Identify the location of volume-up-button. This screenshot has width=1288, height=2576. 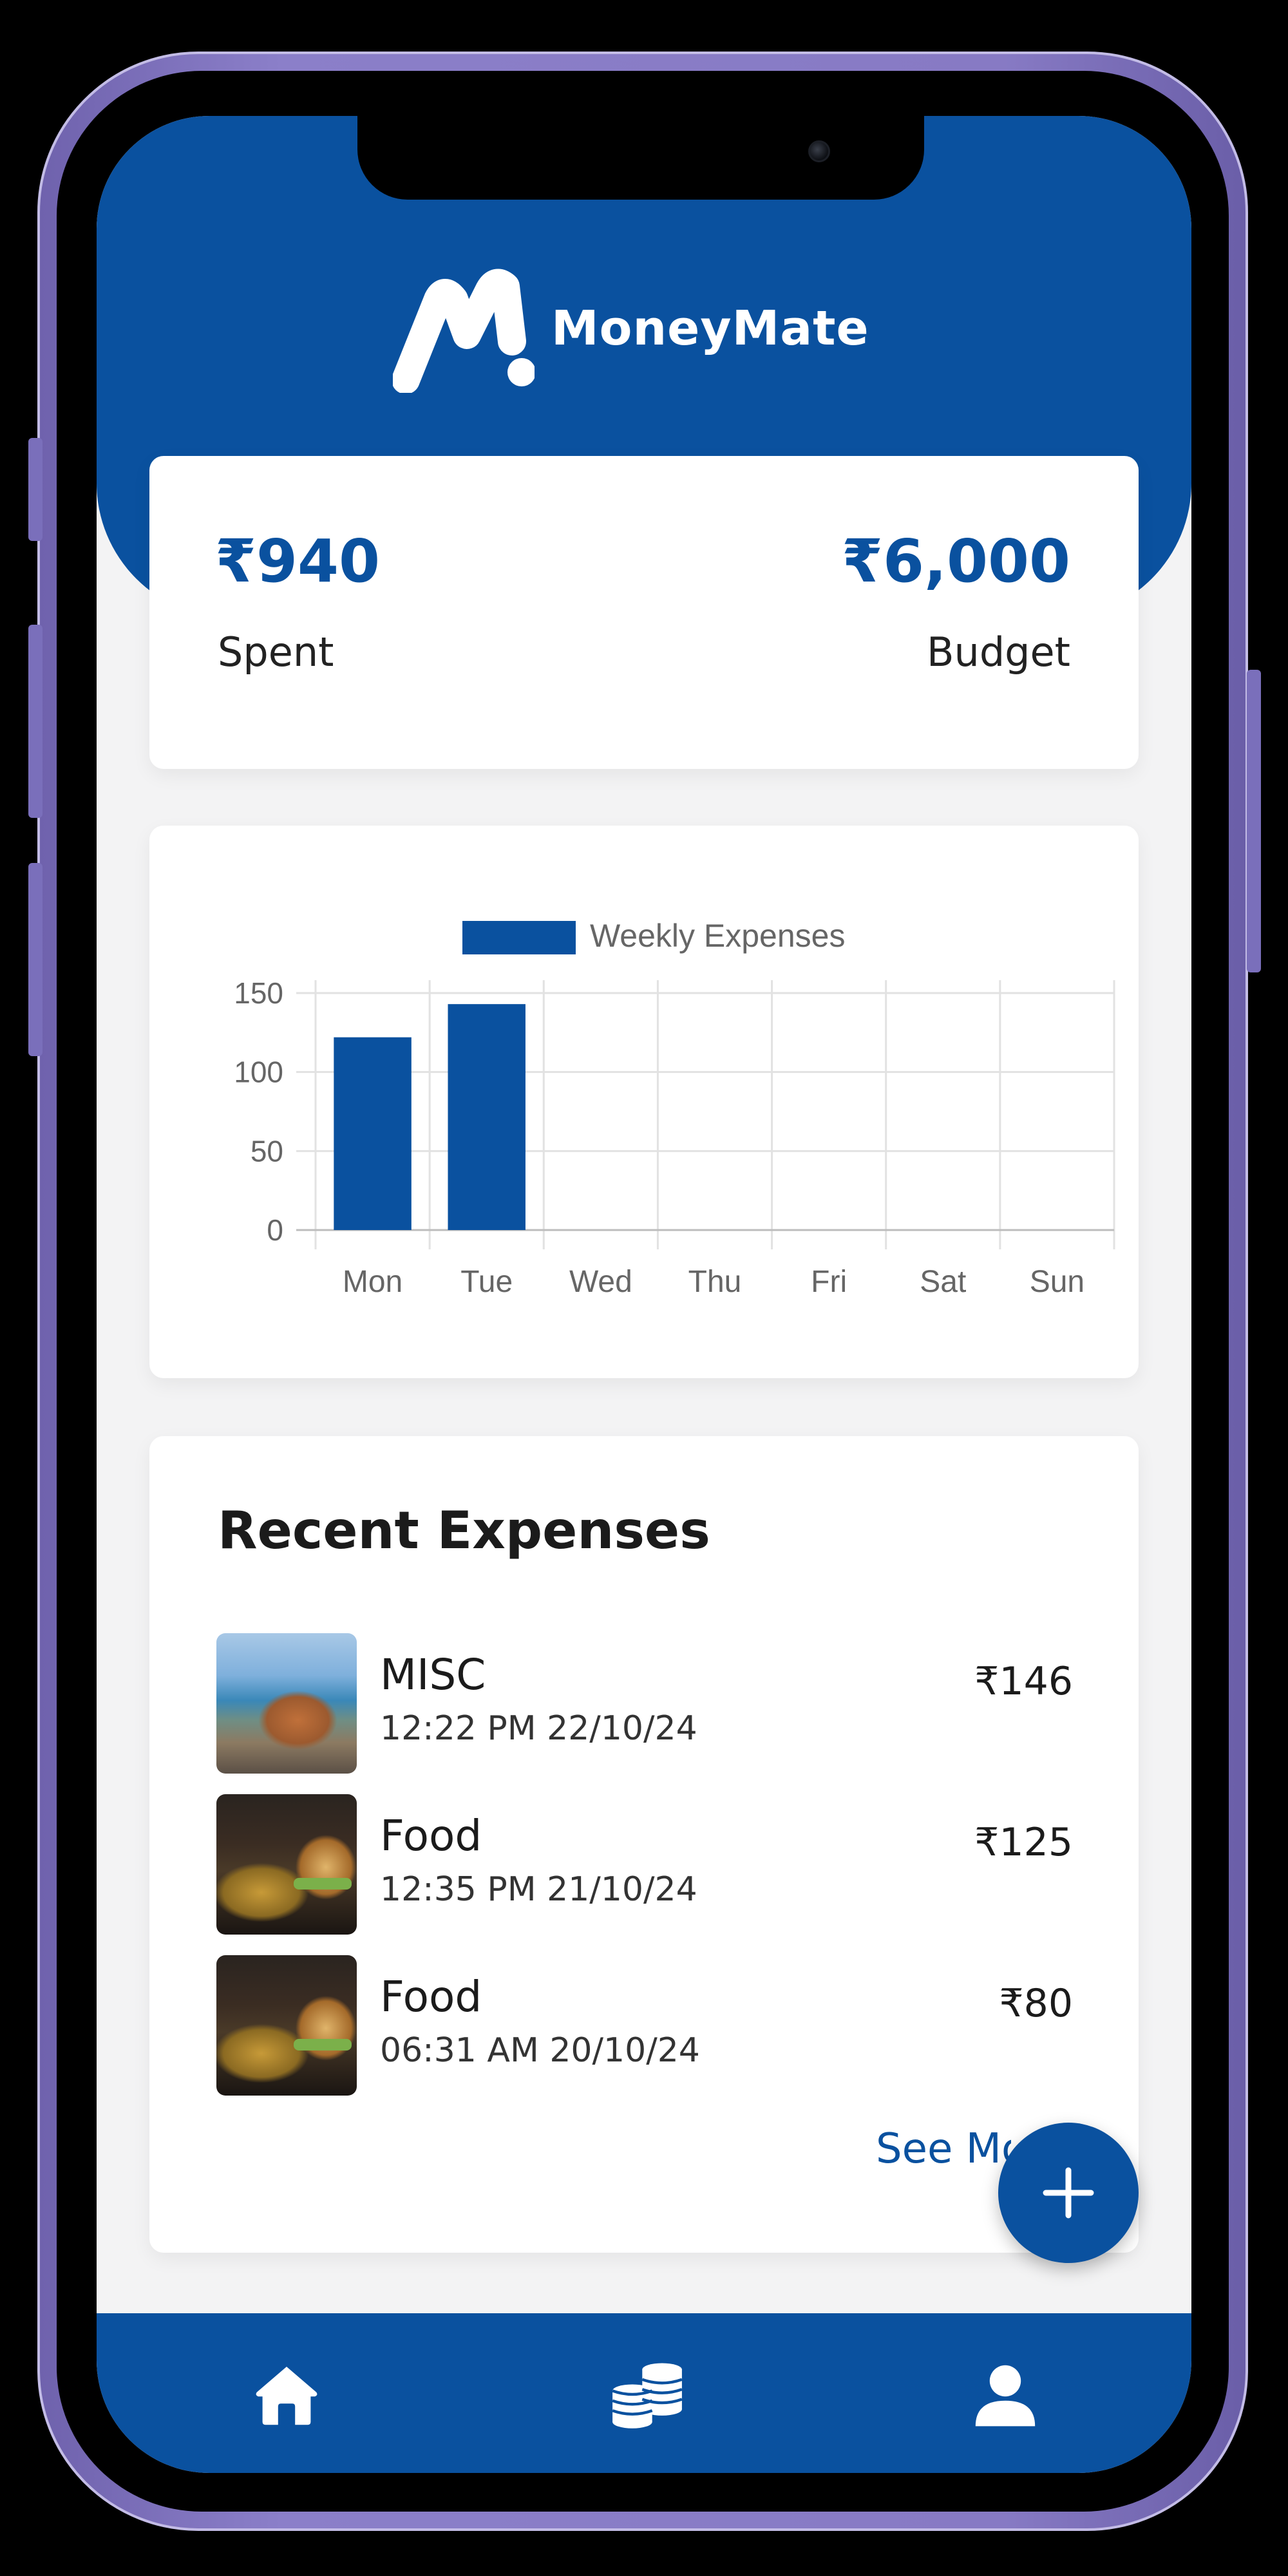
(36, 721).